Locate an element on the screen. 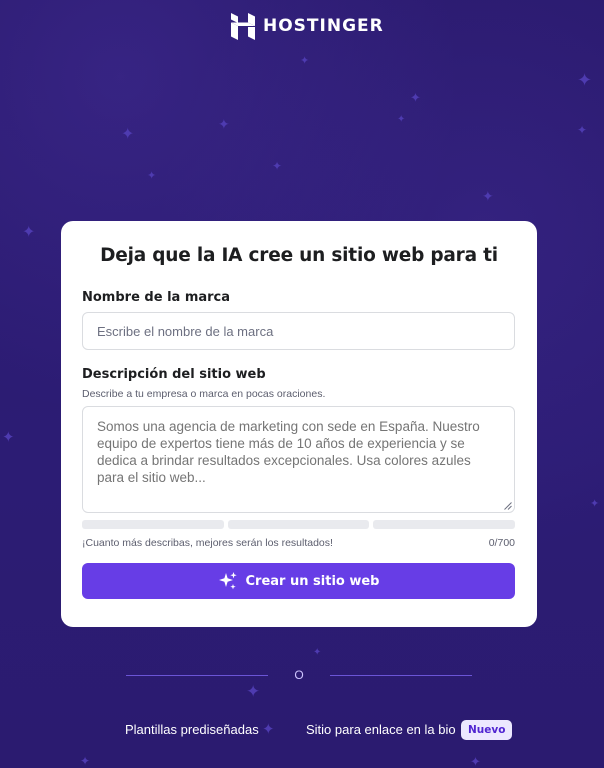  description-progress-bar is located at coordinates (299, 524).